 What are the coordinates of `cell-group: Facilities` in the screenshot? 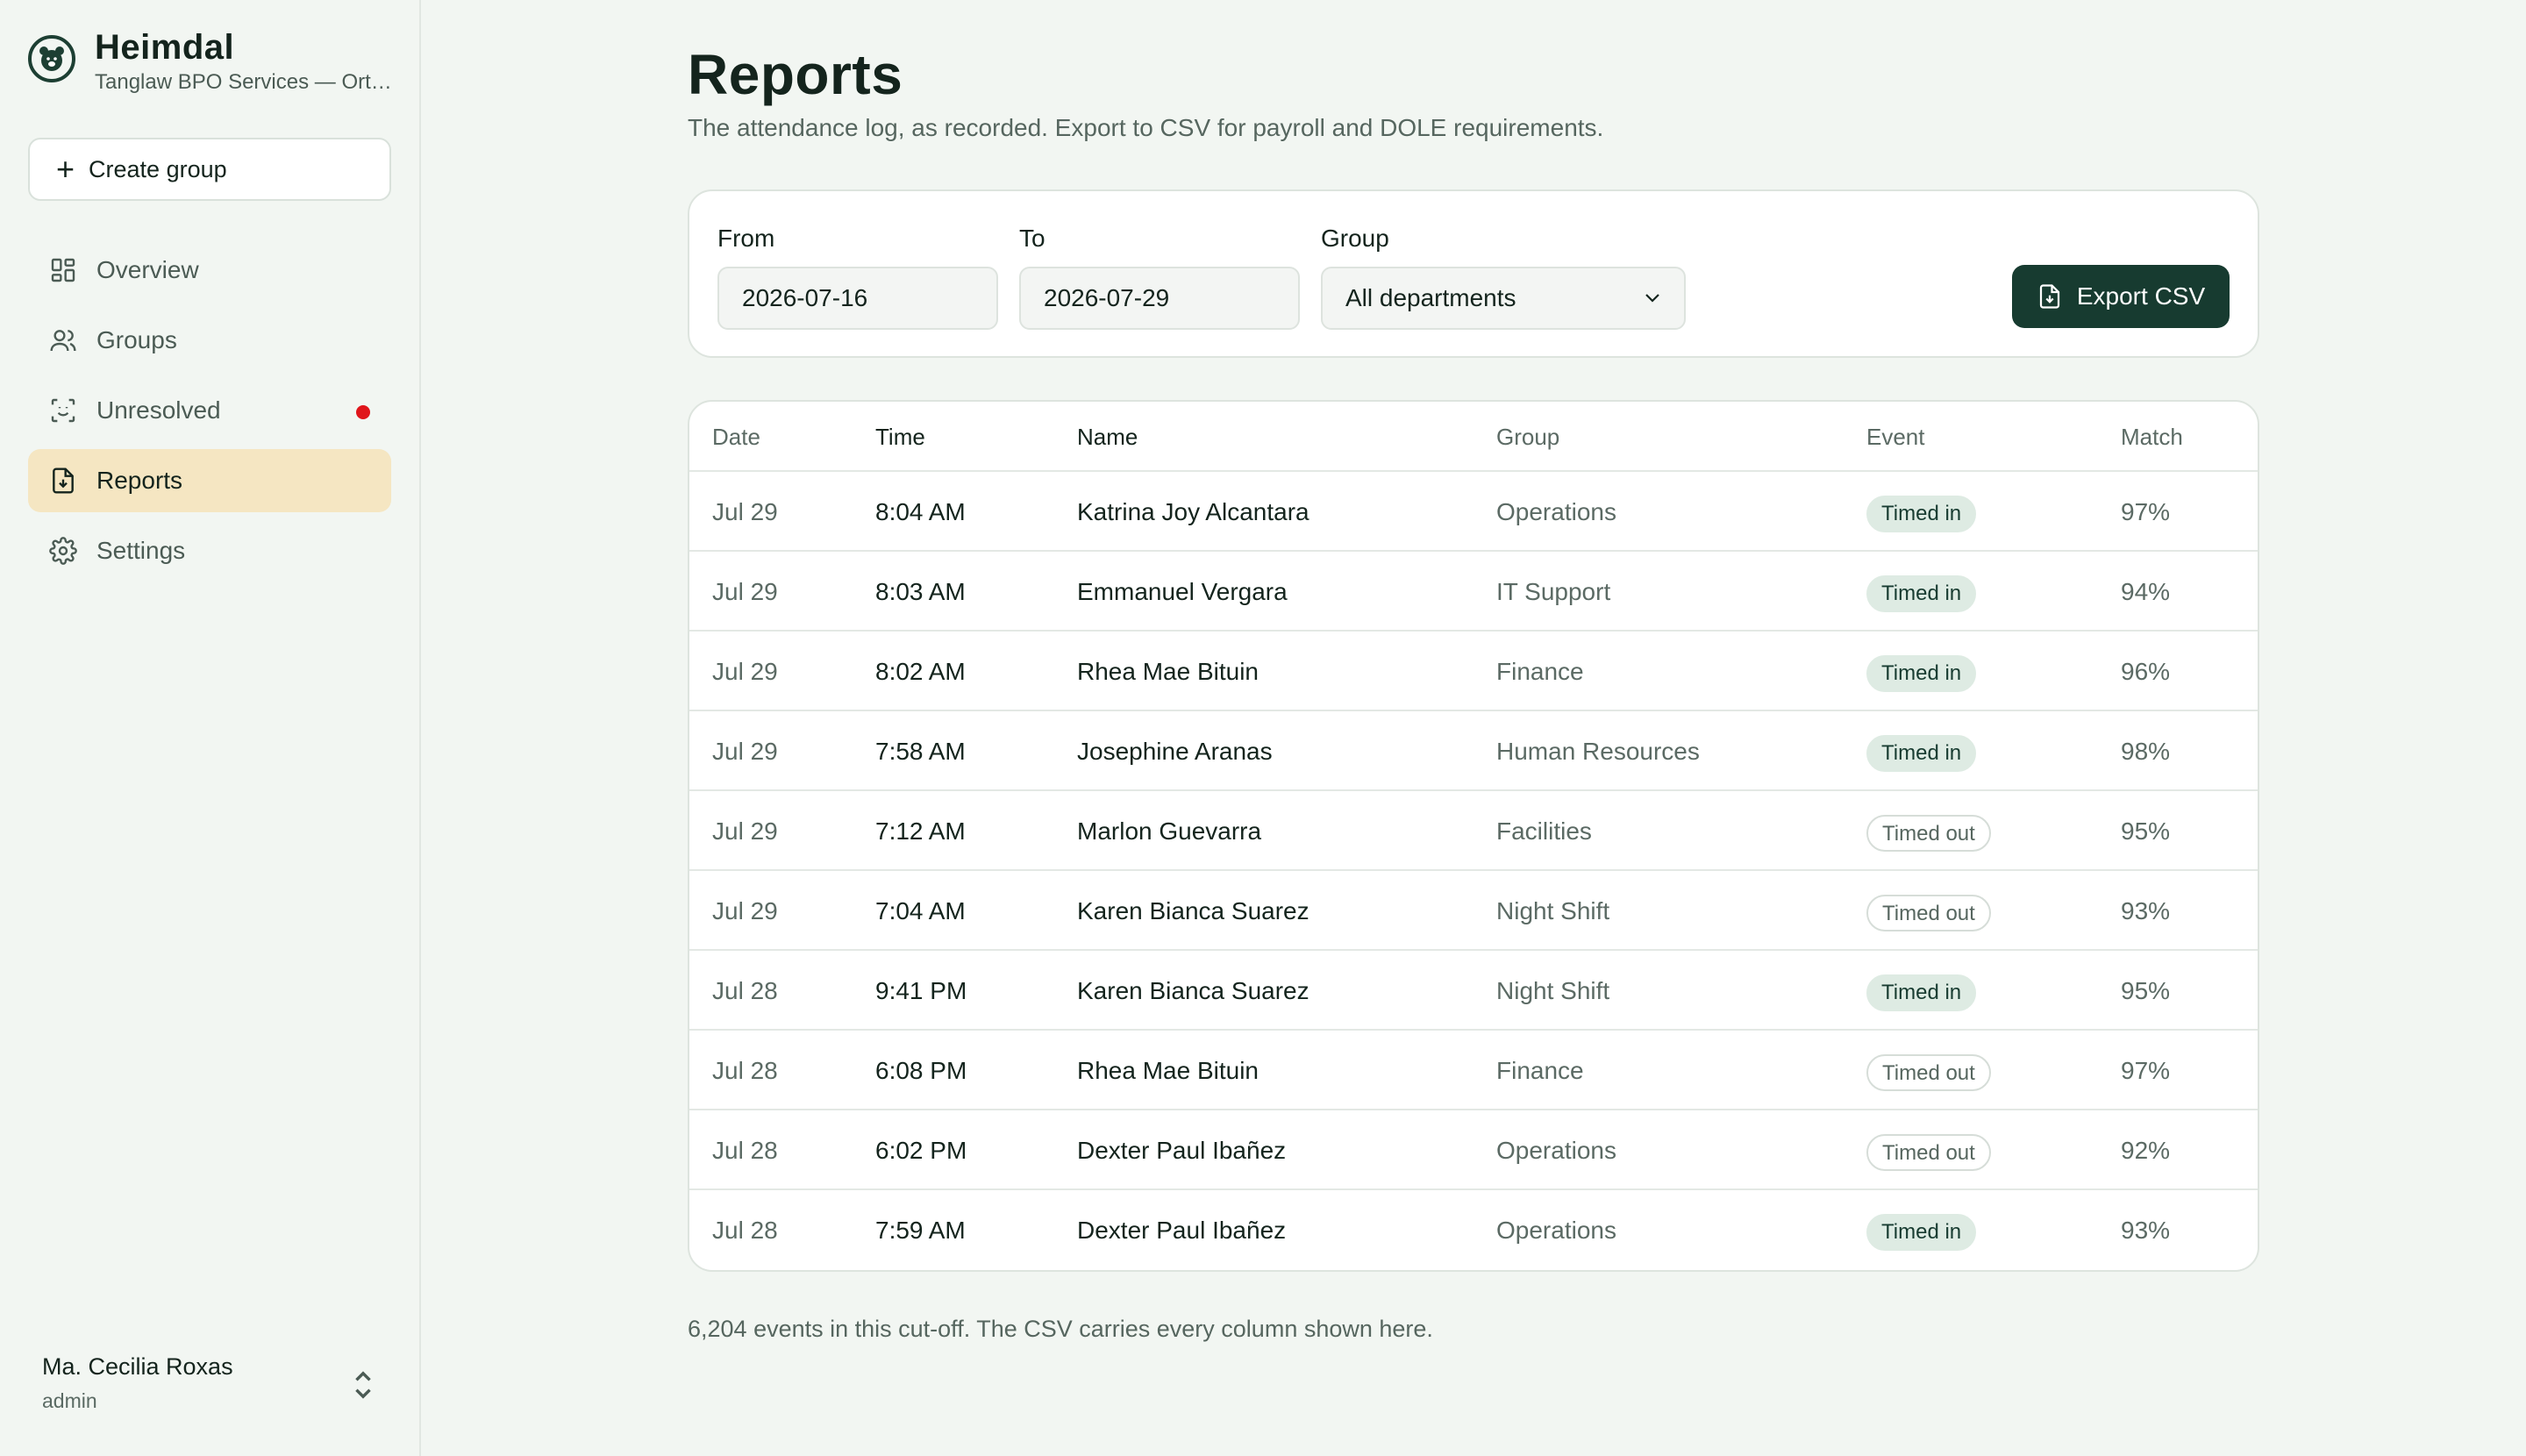 It's located at (1544, 831).